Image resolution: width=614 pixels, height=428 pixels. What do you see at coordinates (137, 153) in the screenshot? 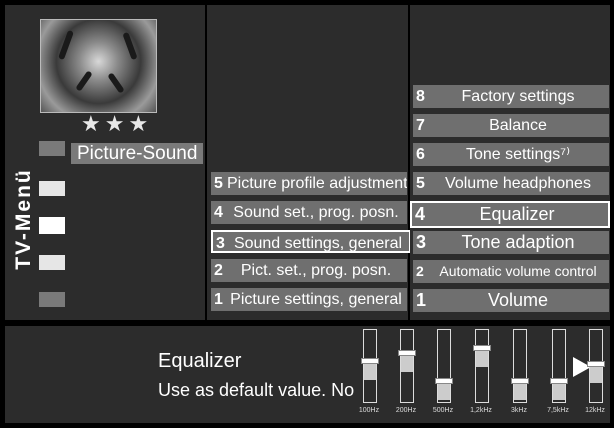
I see `picture-sound-label: Picture-Sound` at bounding box center [137, 153].